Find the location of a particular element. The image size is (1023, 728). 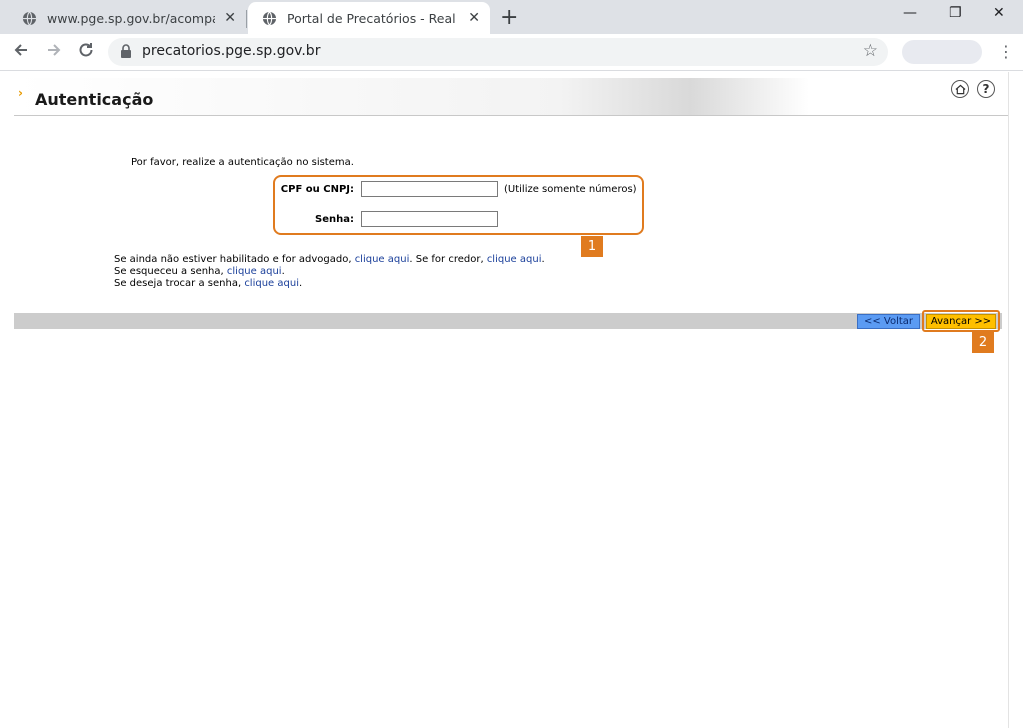

tab-title: Portal de Precatórios - Realize a a is located at coordinates (371, 18).